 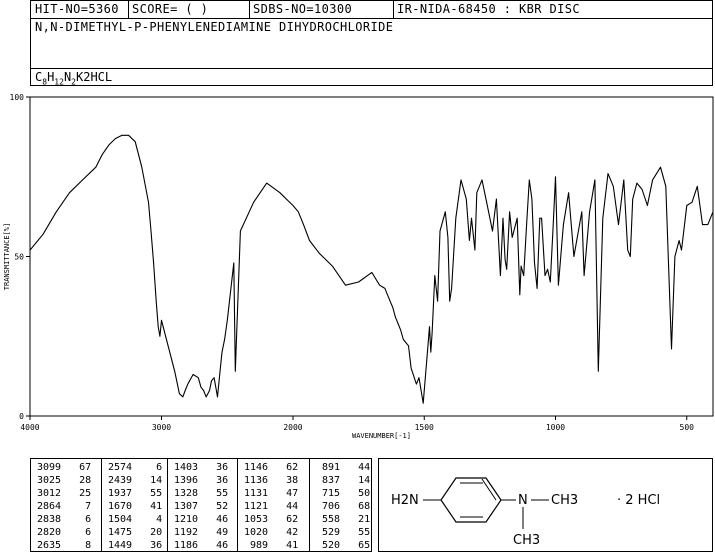 What do you see at coordinates (29, 427) in the screenshot?
I see `x-tick-label: 4000` at bounding box center [29, 427].